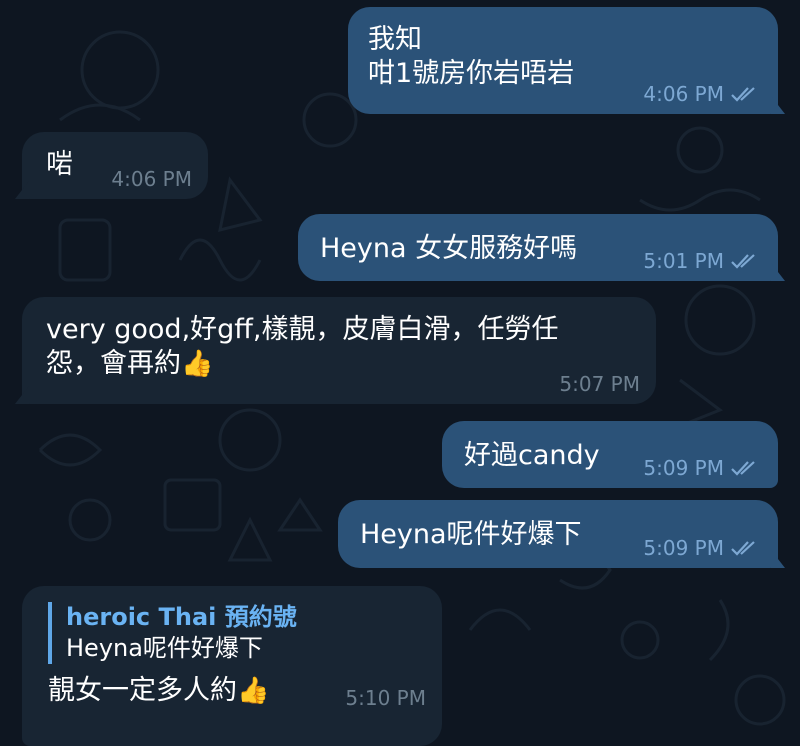 Image resolution: width=800 pixels, height=746 pixels. I want to click on message-time: 5:10 PM, so click(385, 698).